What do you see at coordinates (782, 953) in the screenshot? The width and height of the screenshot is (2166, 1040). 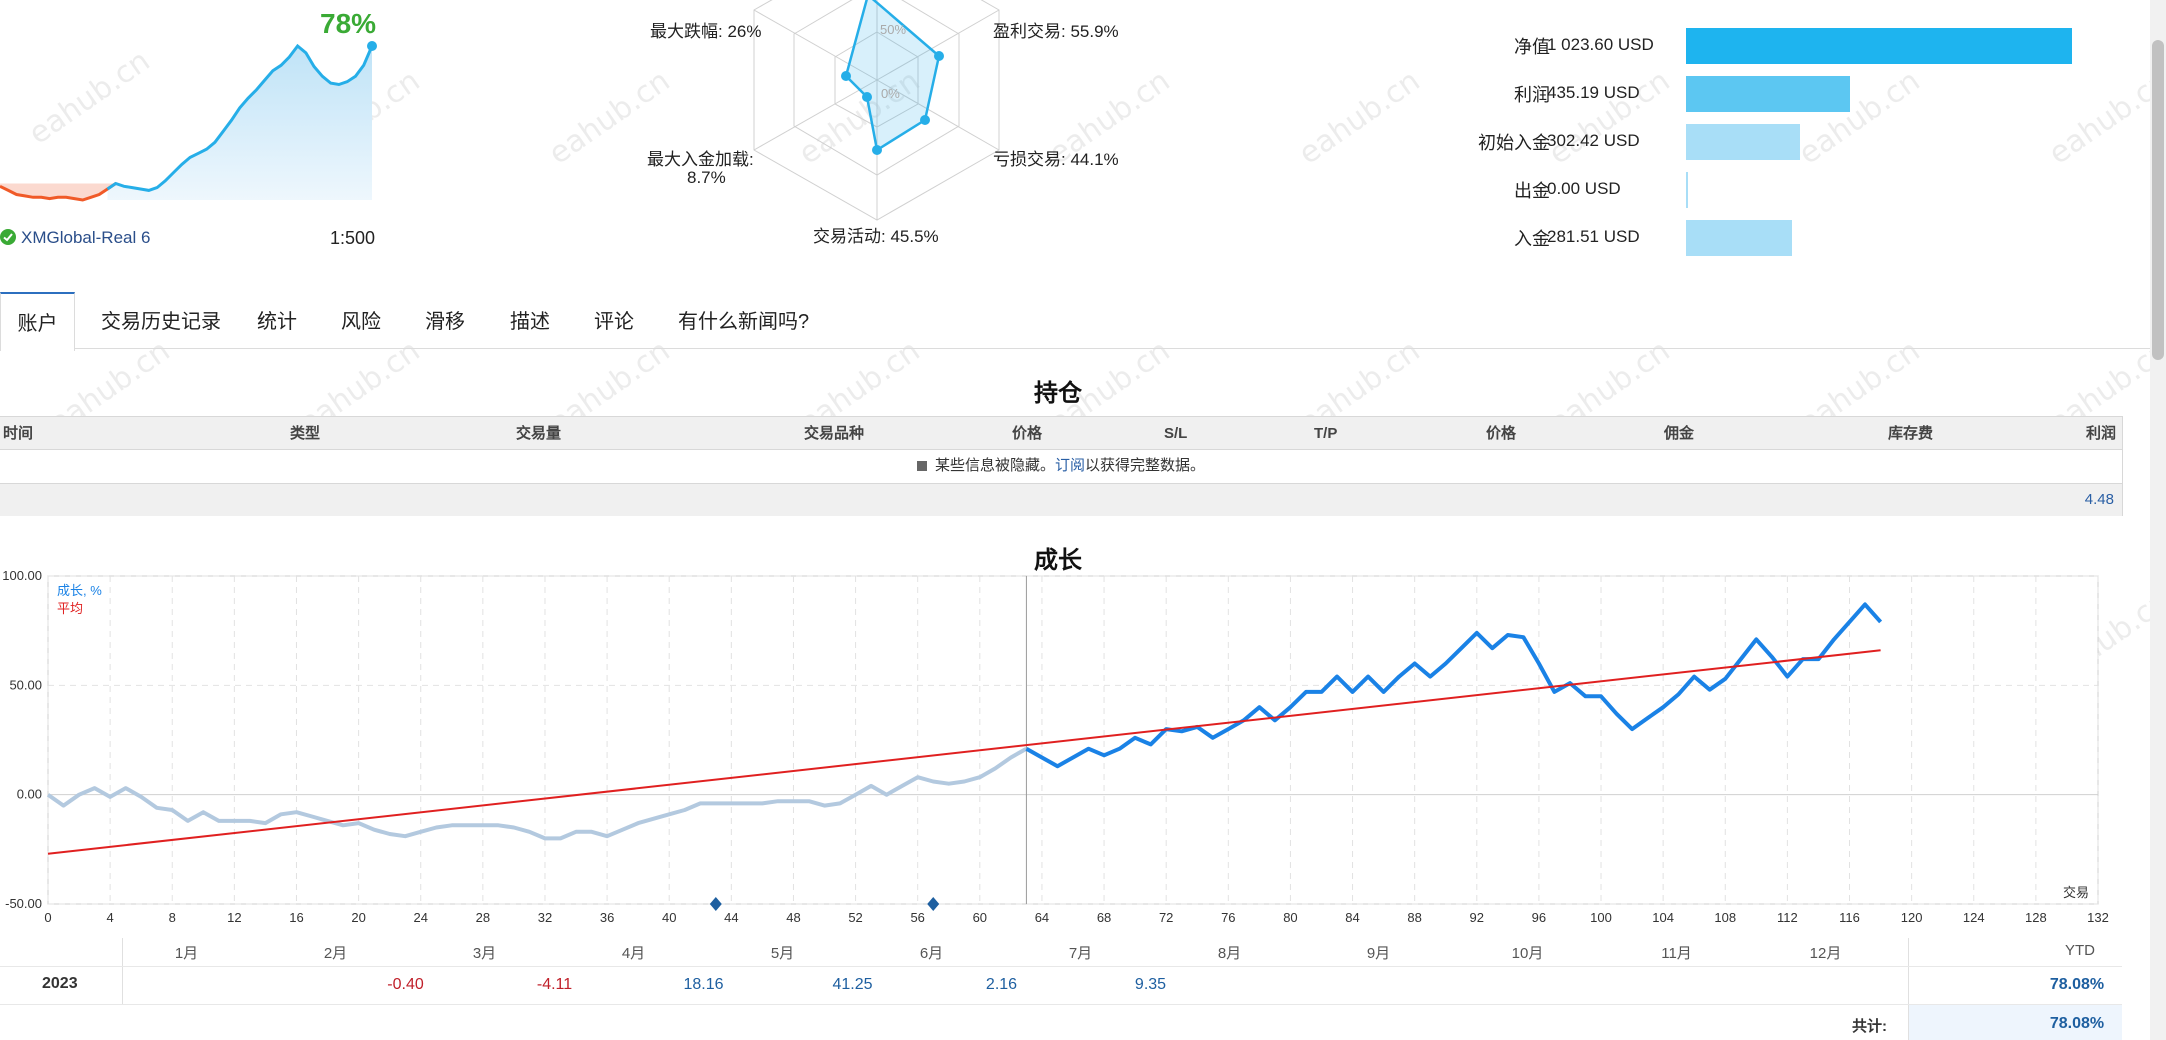 I see `month-header: 5月` at bounding box center [782, 953].